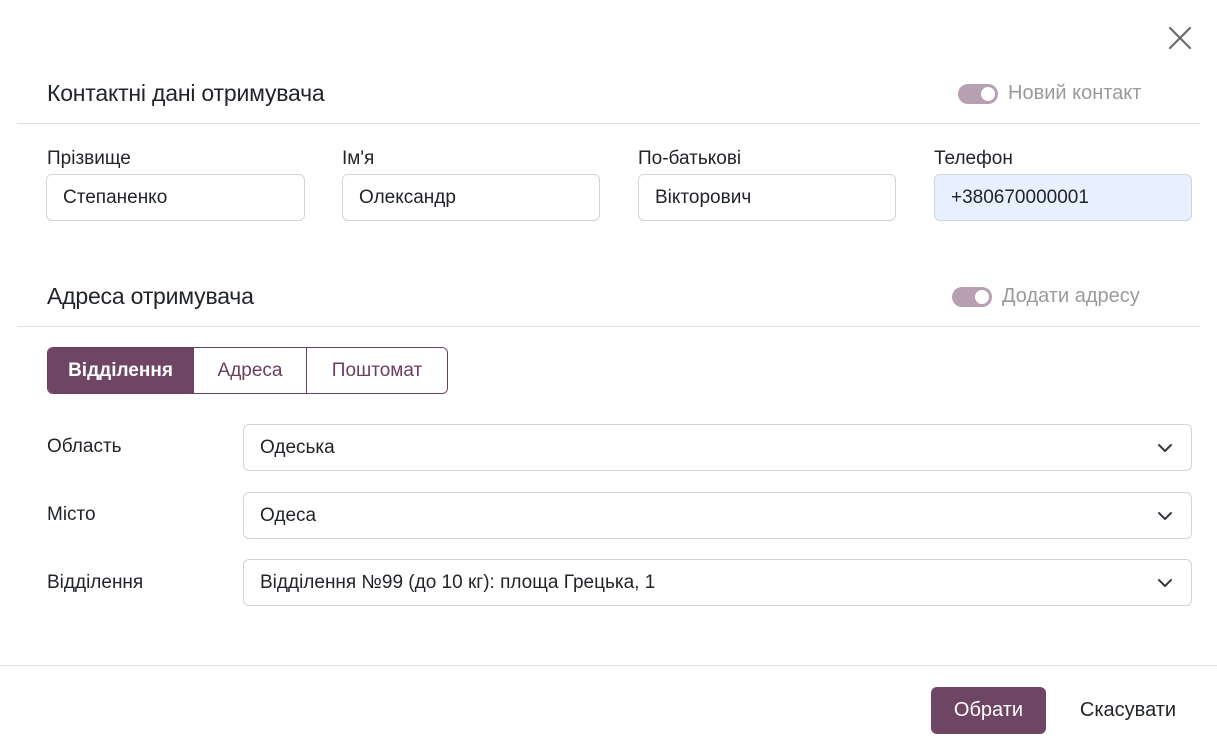 The image size is (1217, 751). What do you see at coordinates (84, 446) in the screenshot?
I see `region-label: Область` at bounding box center [84, 446].